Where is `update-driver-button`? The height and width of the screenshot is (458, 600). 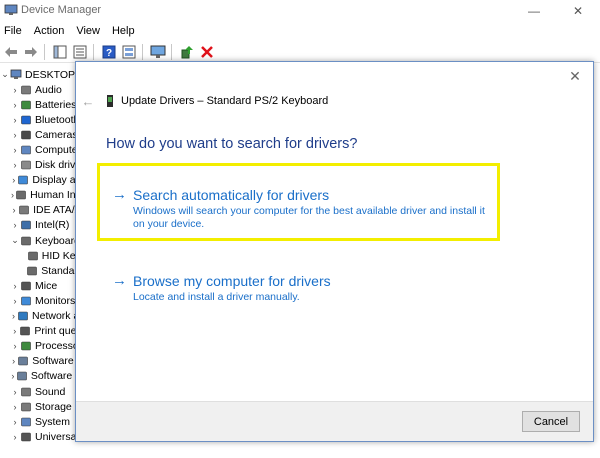
update-driver-button is located at coordinates (187, 52).